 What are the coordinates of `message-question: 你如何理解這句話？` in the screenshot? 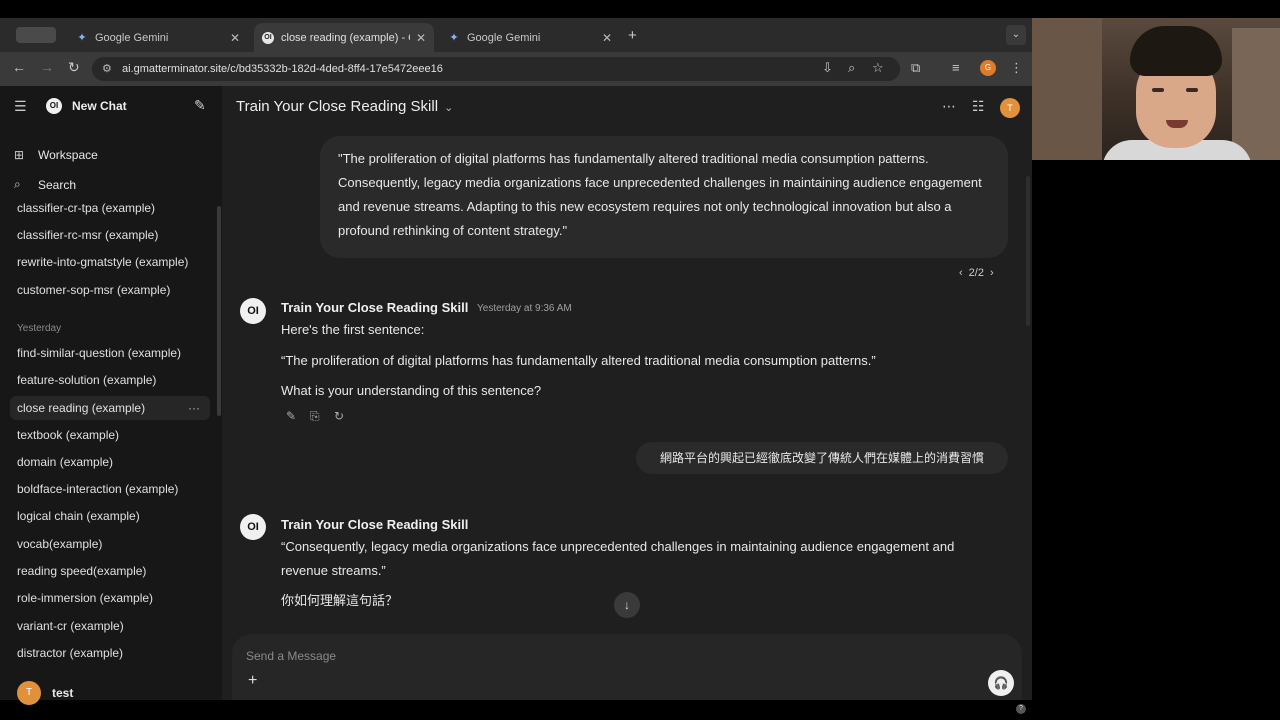 It's located at (340, 600).